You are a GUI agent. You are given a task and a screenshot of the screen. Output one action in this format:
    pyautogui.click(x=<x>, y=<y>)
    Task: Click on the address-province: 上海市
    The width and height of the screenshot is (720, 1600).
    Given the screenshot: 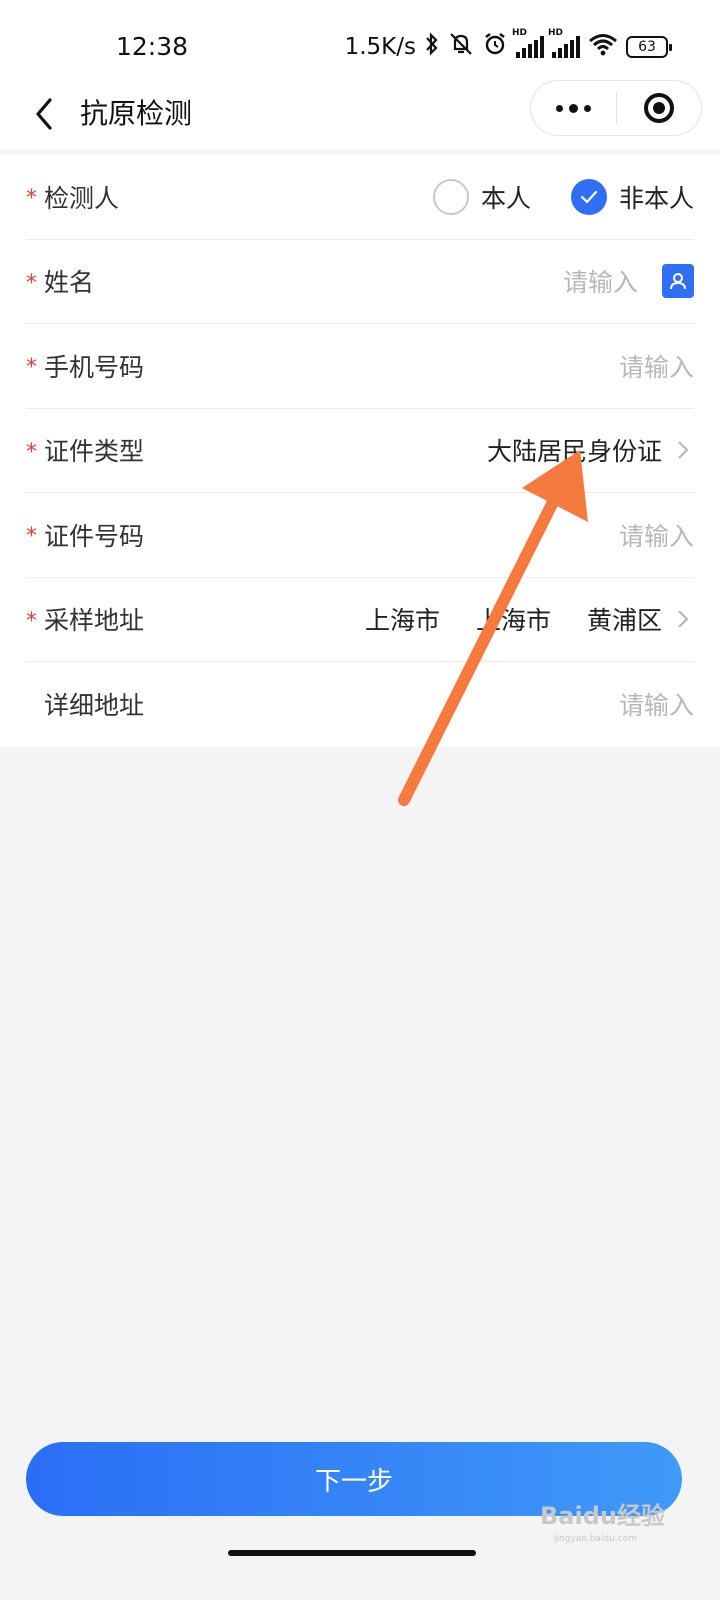 What is the action you would take?
    pyautogui.click(x=402, y=621)
    